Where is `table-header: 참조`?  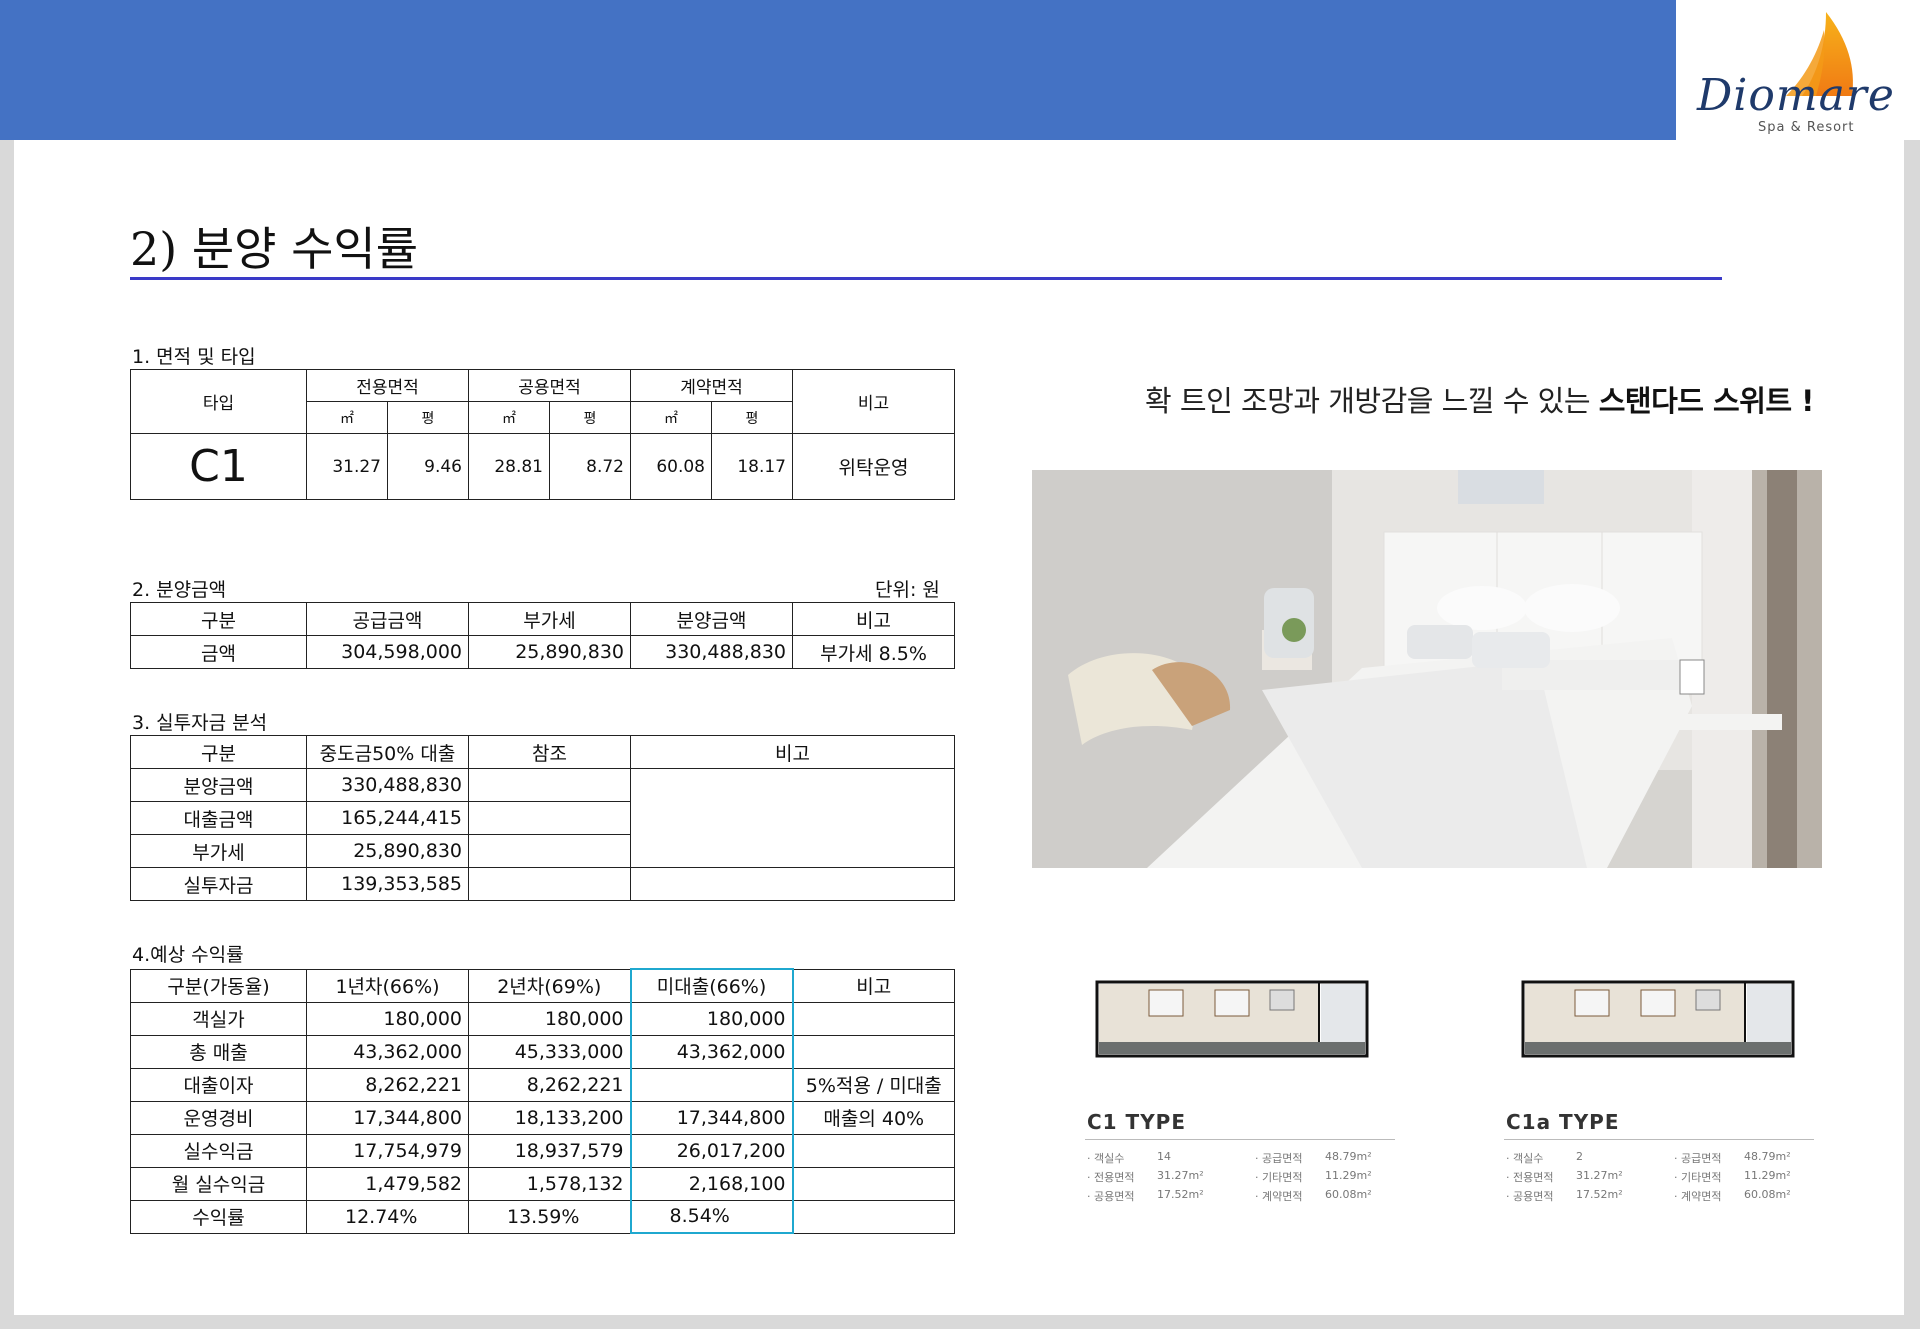 table-header: 참조 is located at coordinates (549, 752).